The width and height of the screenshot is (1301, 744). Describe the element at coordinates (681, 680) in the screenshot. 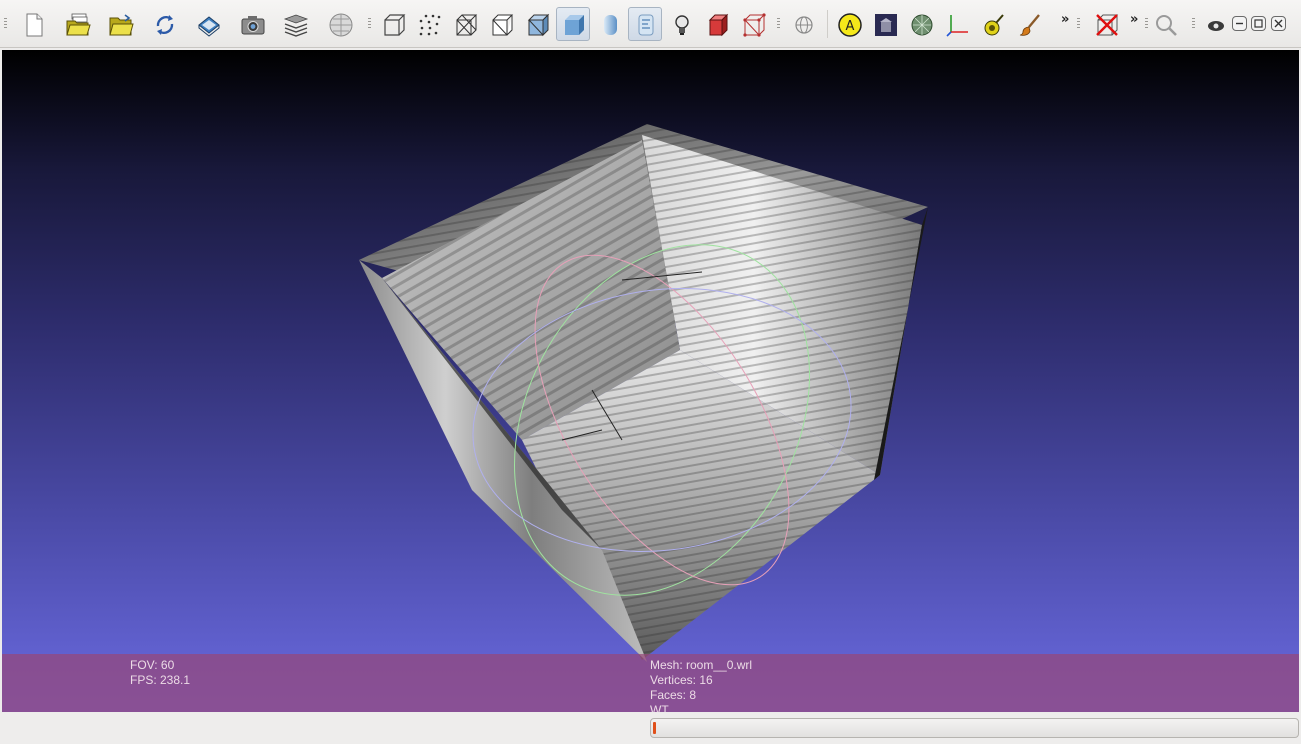

I see `vertices-label: Vertices: 16` at that location.